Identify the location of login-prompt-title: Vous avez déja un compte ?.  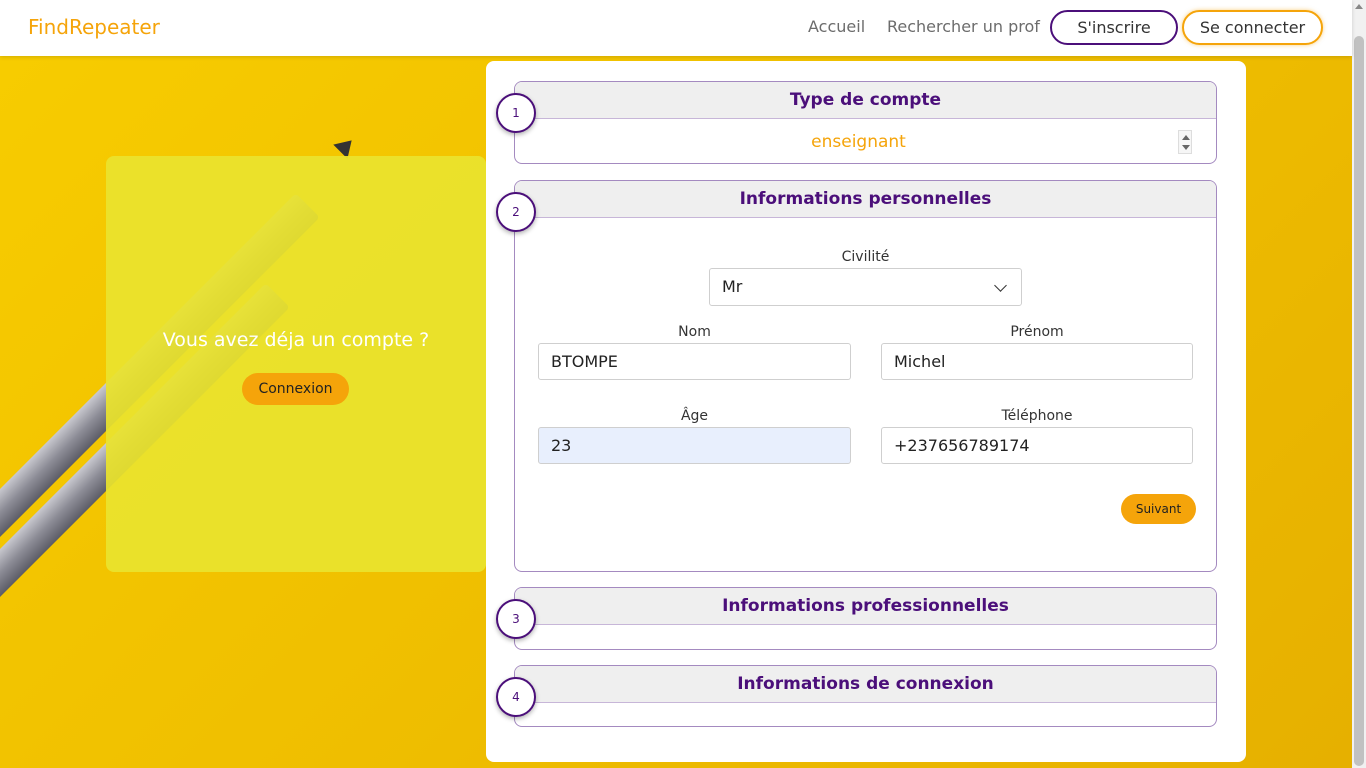
(296, 340).